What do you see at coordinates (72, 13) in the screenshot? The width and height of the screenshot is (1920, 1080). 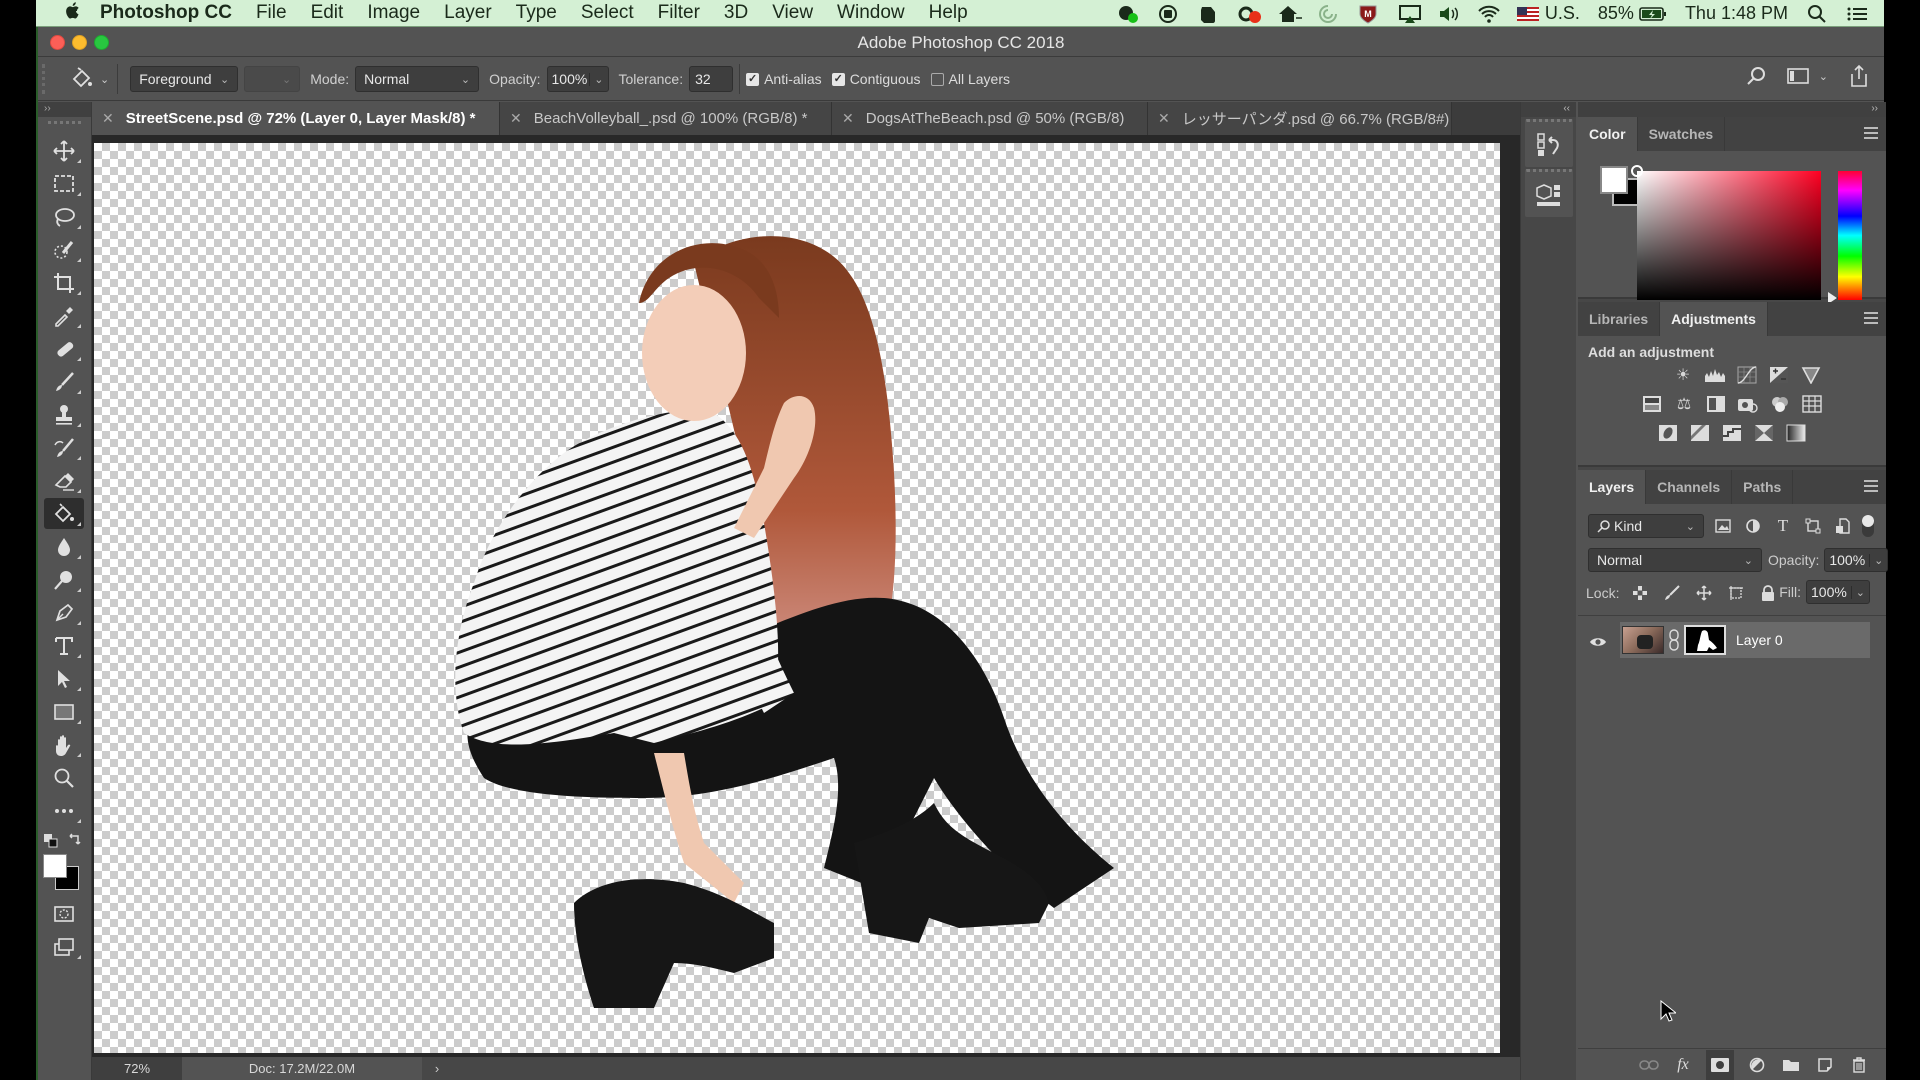 I see `apple-menu-icon` at bounding box center [72, 13].